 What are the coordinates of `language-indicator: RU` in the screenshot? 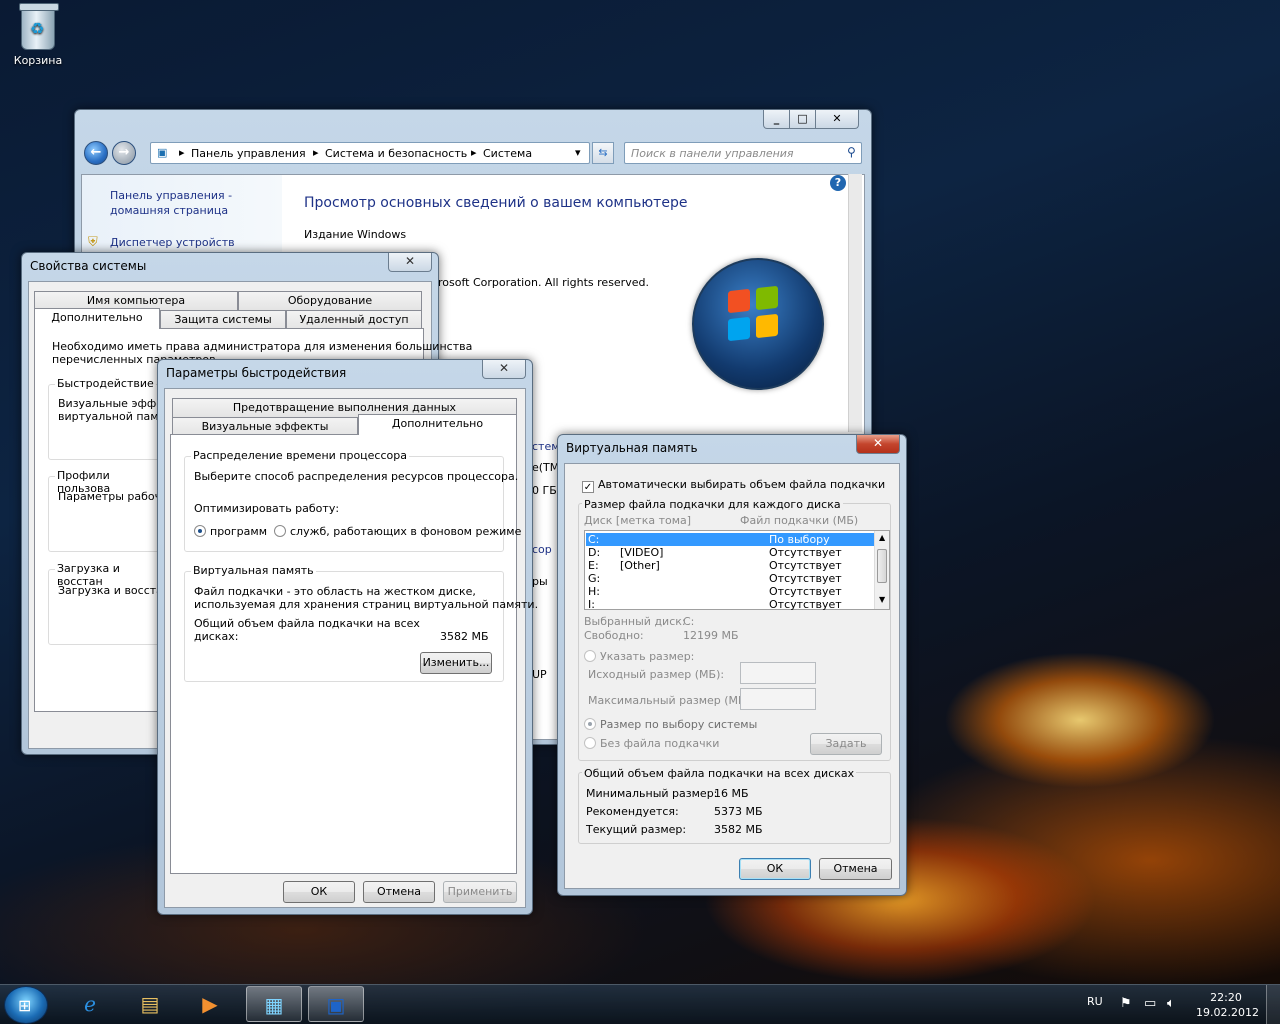 It's located at (1095, 1001).